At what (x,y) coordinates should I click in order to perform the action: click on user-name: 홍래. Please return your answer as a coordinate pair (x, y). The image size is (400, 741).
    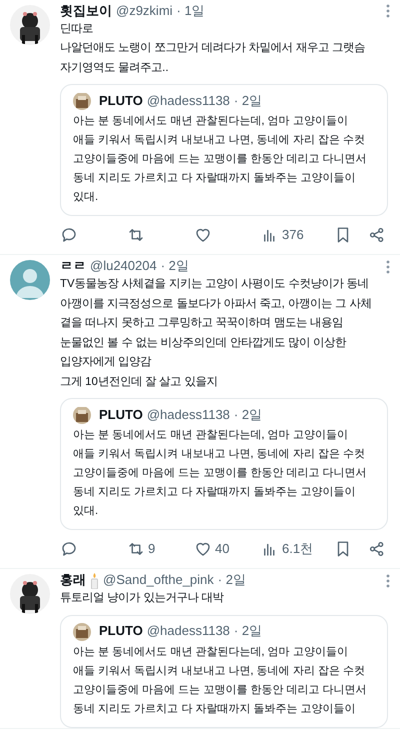
    Looking at the image, I should click on (73, 581).